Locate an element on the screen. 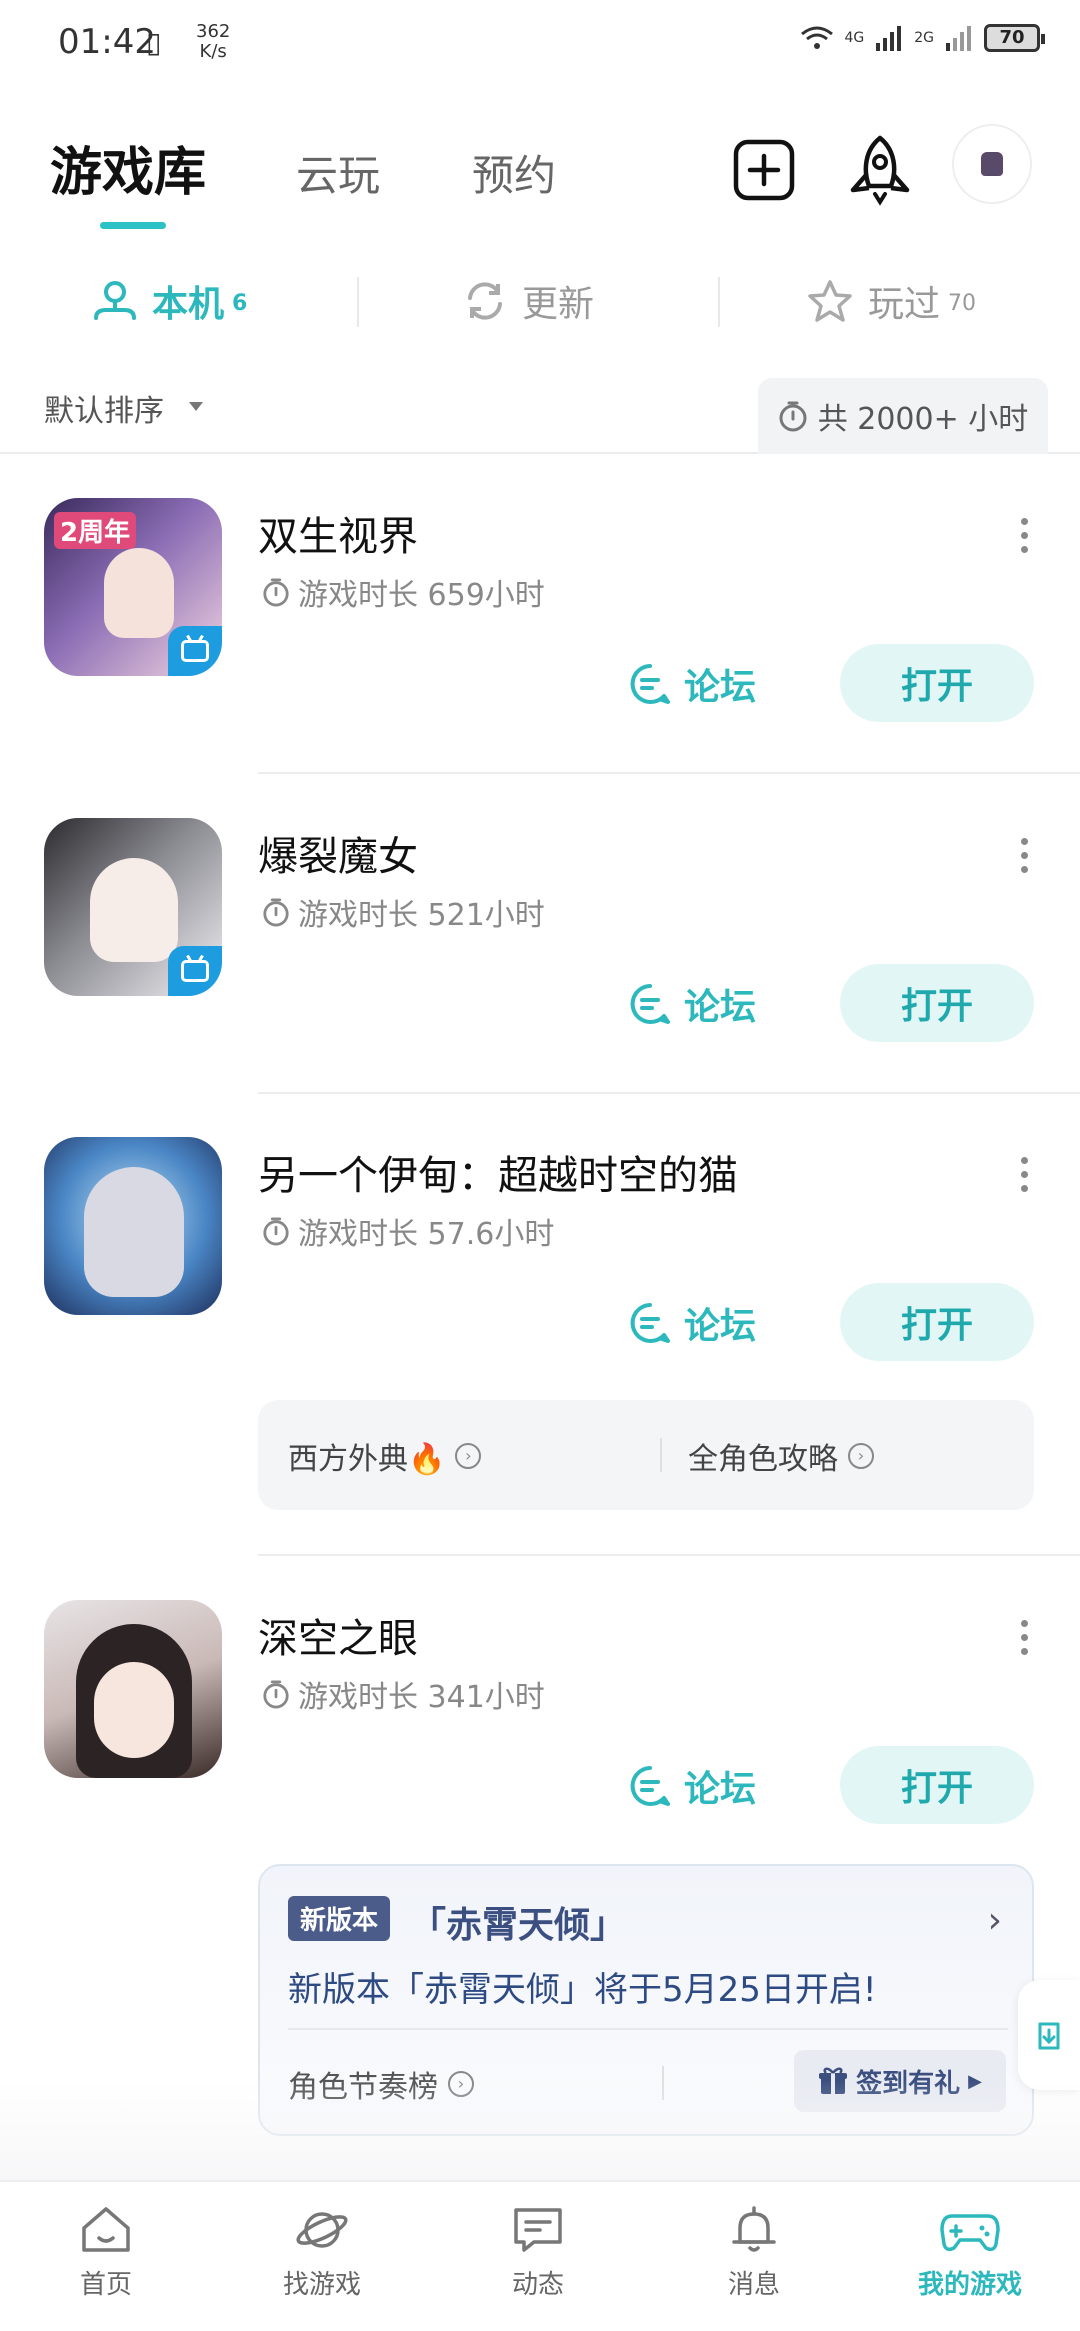  star-icon is located at coordinates (830, 301).